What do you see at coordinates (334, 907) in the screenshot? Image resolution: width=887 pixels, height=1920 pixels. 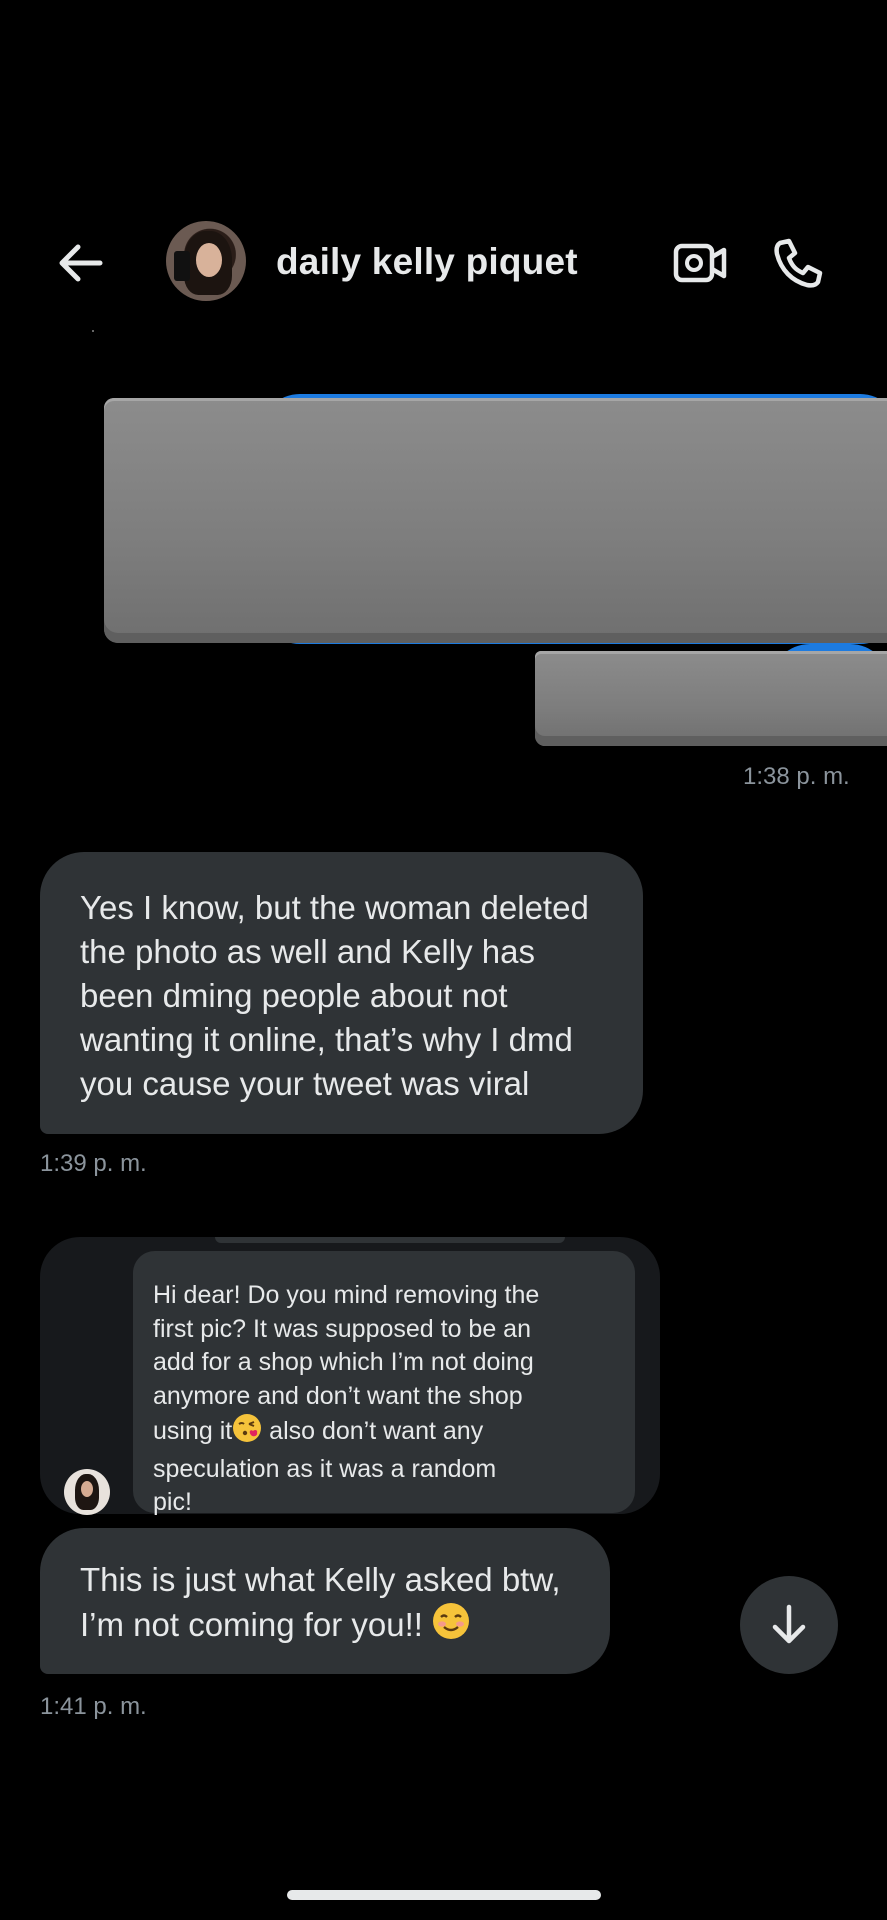 I see `message-line: Yes I know, but the woman deleted` at bounding box center [334, 907].